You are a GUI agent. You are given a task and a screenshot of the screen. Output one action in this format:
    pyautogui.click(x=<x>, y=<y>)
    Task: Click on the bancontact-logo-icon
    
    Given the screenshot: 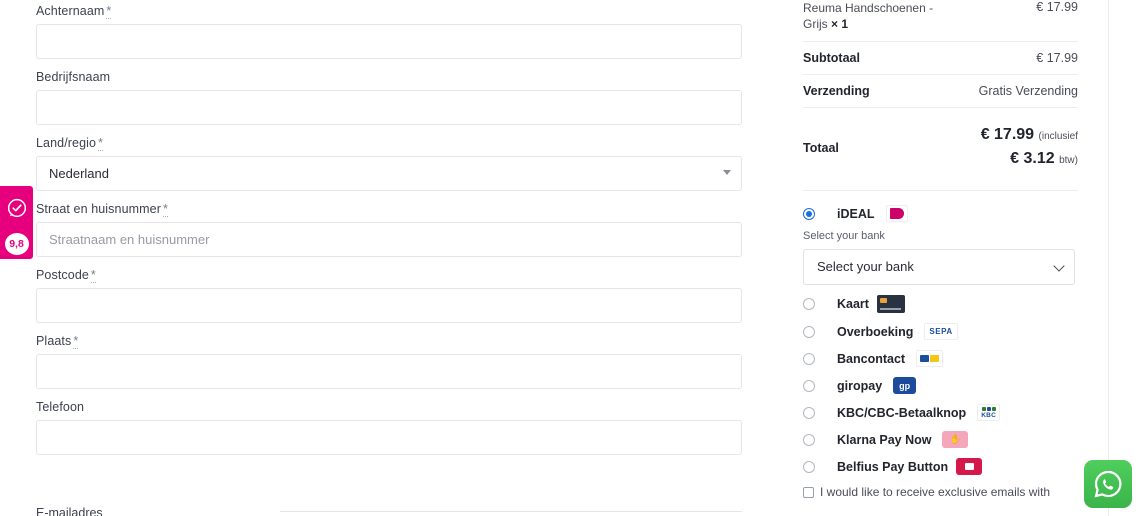 What is the action you would take?
    pyautogui.click(x=930, y=358)
    